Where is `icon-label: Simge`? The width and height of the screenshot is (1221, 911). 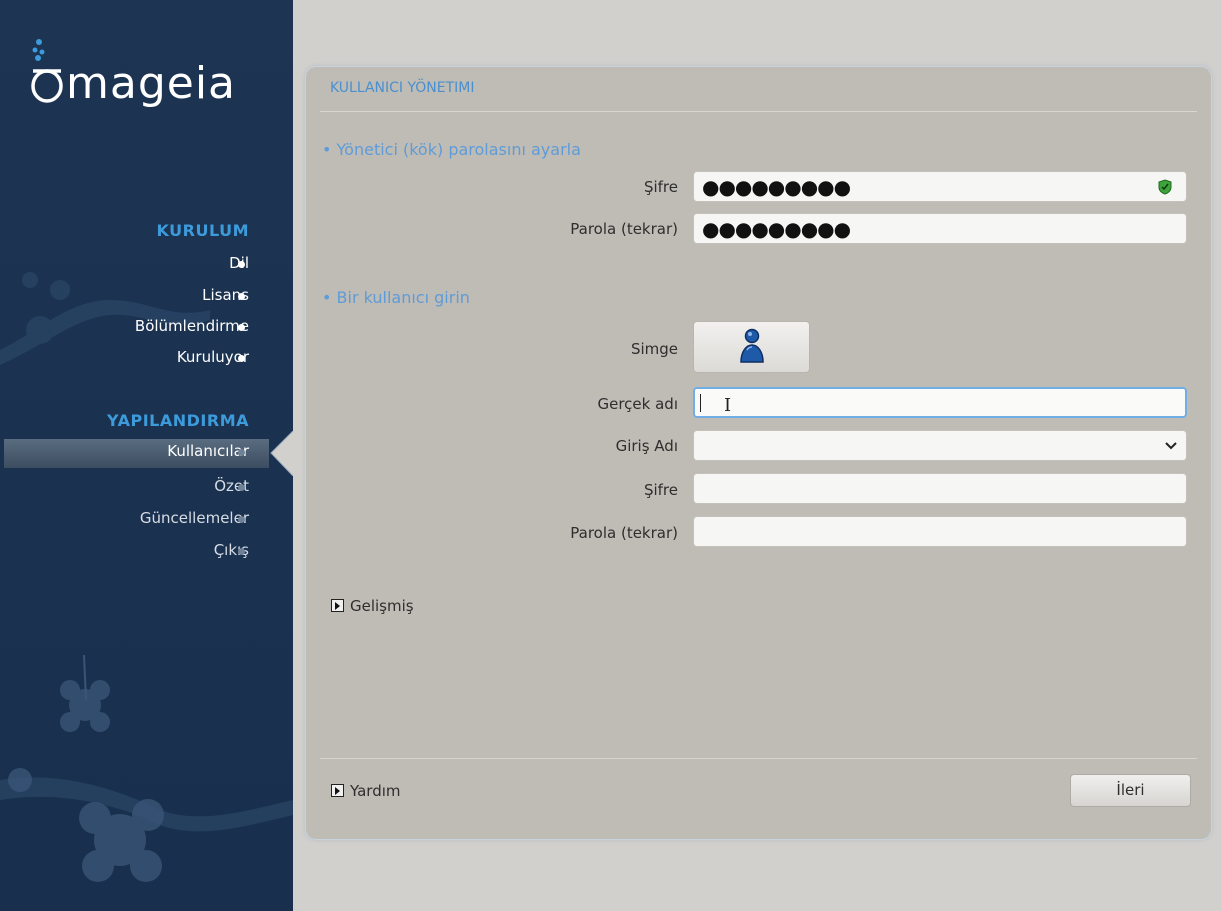
icon-label: Simge is located at coordinates (654, 349).